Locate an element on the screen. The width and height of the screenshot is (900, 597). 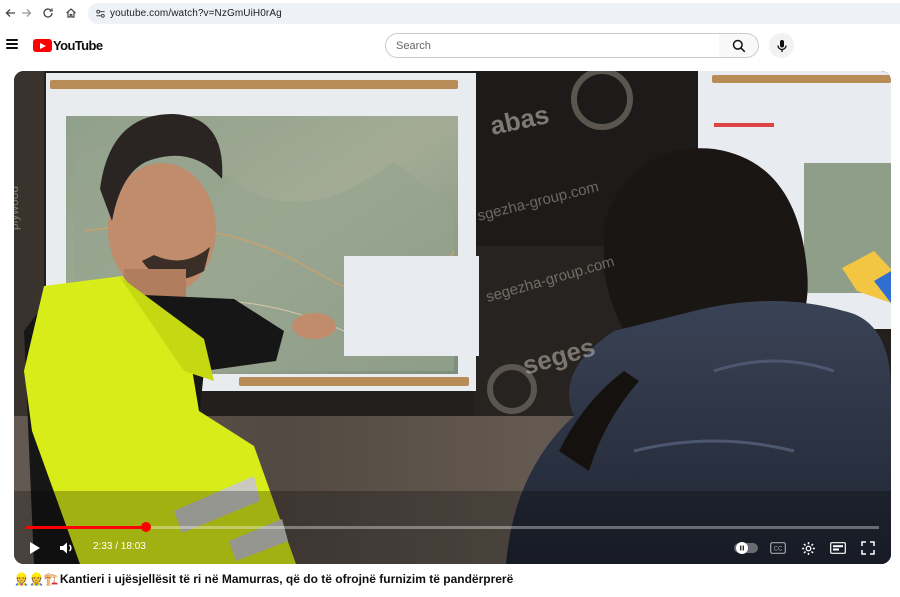
fullscreen-button is located at coordinates (868, 548).